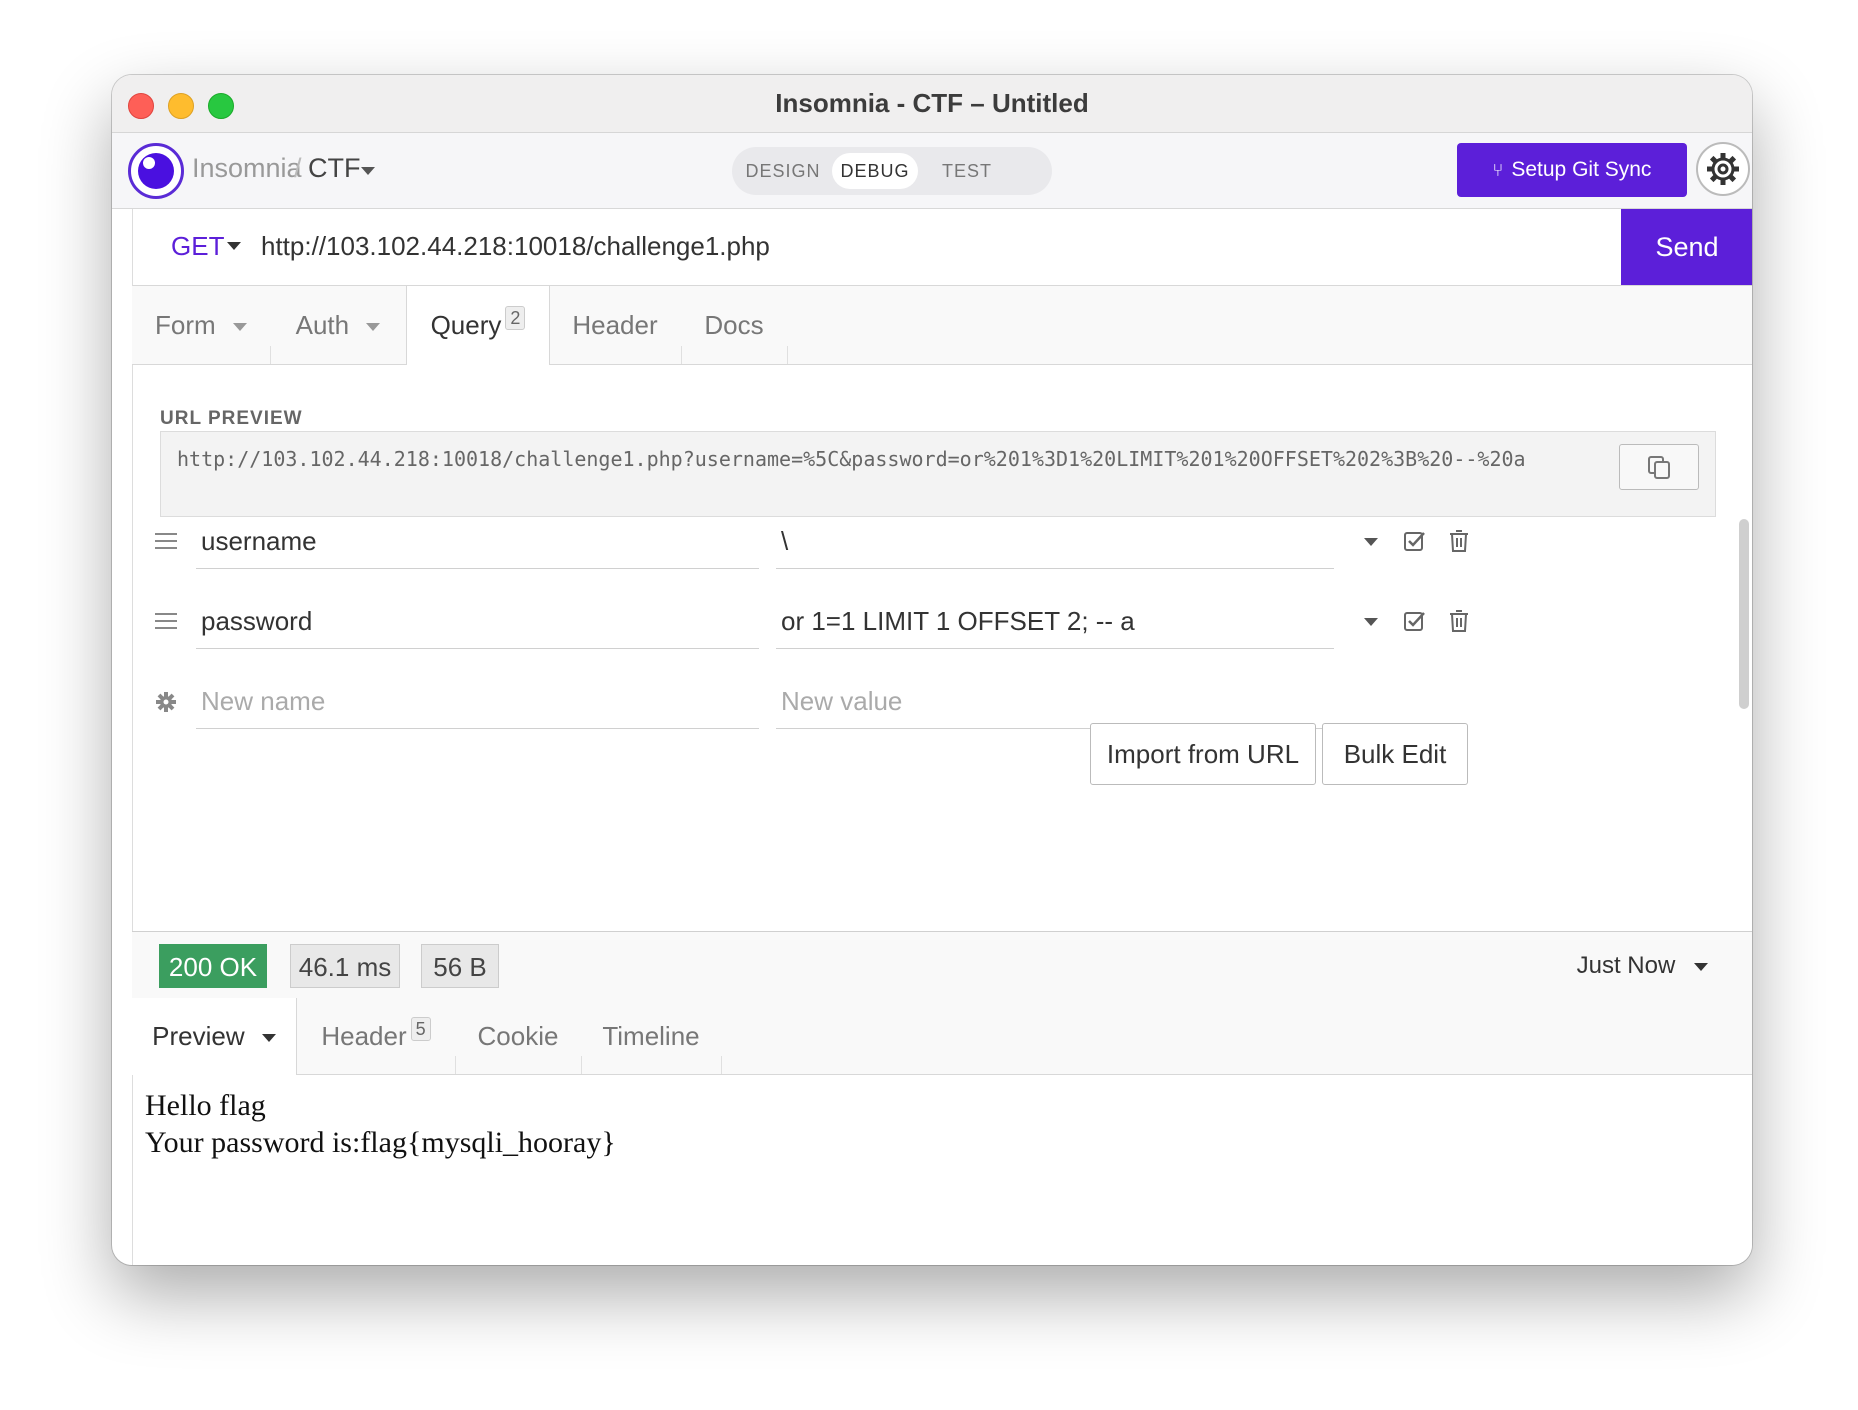 The height and width of the screenshot is (1410, 1858). I want to click on response-size-badge: 56 B, so click(460, 966).